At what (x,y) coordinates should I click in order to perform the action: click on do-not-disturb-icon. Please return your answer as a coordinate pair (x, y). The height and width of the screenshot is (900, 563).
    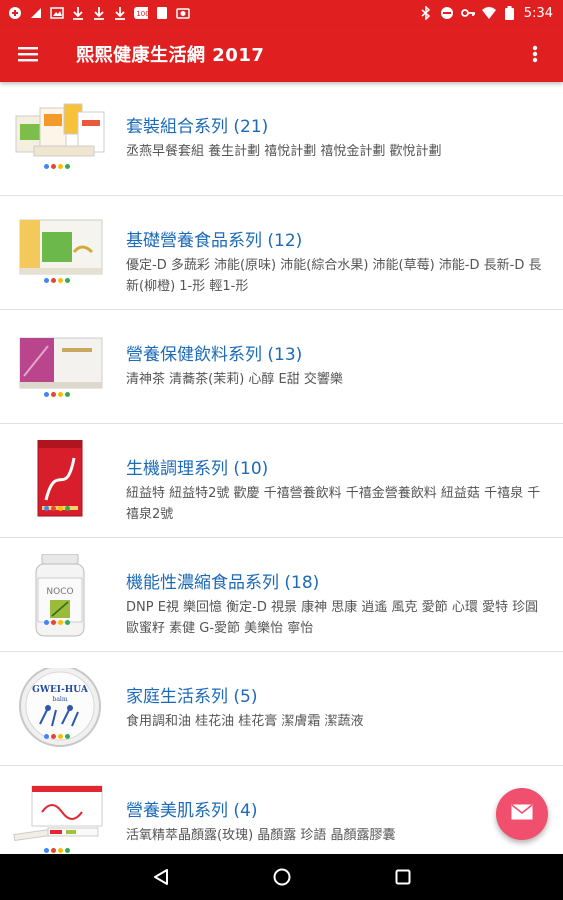
    Looking at the image, I should click on (447, 13).